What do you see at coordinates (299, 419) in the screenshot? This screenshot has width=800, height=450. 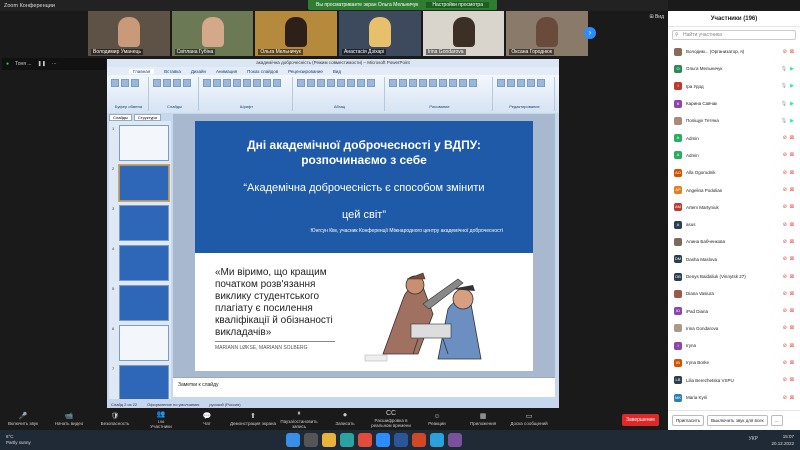 I see `toolbar-button: ⏸ Пауза/остановить запись` at bounding box center [299, 419].